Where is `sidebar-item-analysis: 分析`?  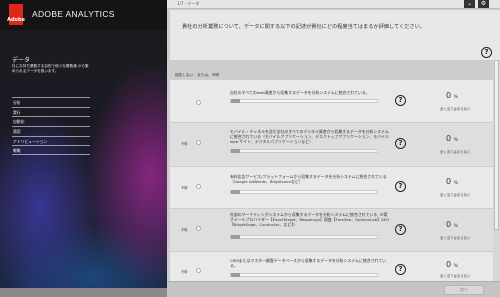
sidebar-item-analysis: 分析 is located at coordinates (51, 102).